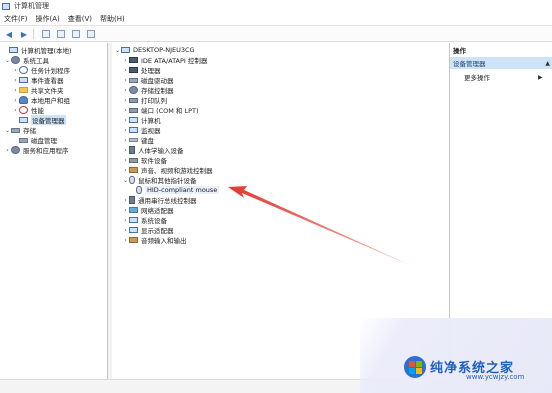  Describe the element at coordinates (23, 120) in the screenshot. I see `device-manager-icon` at that location.